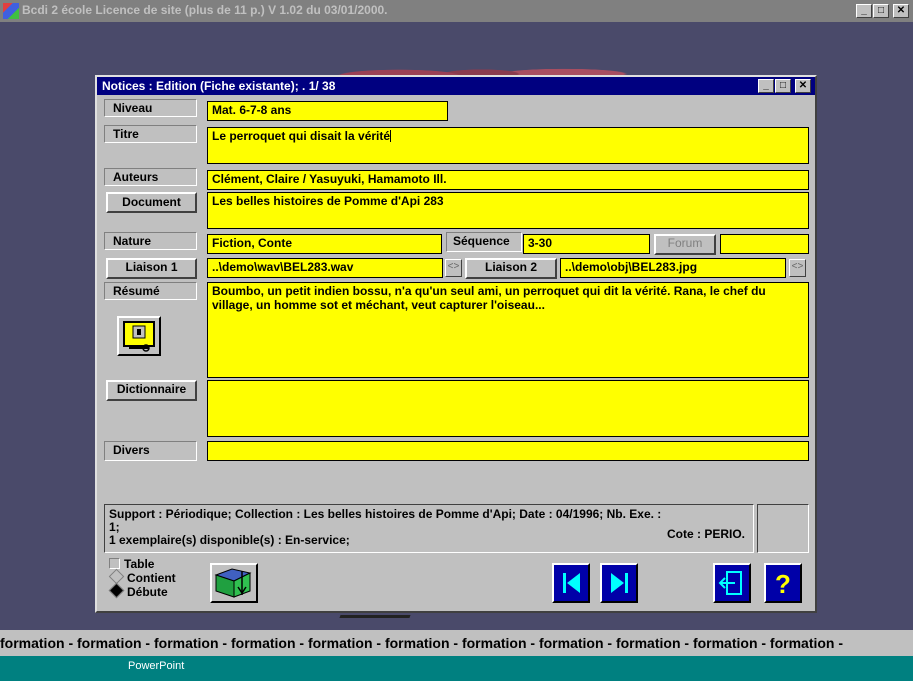 Image resolution: width=913 pixels, height=681 pixels. Describe the element at coordinates (151, 390) in the screenshot. I see `dictionnaire-button: Dictionnaire` at that location.